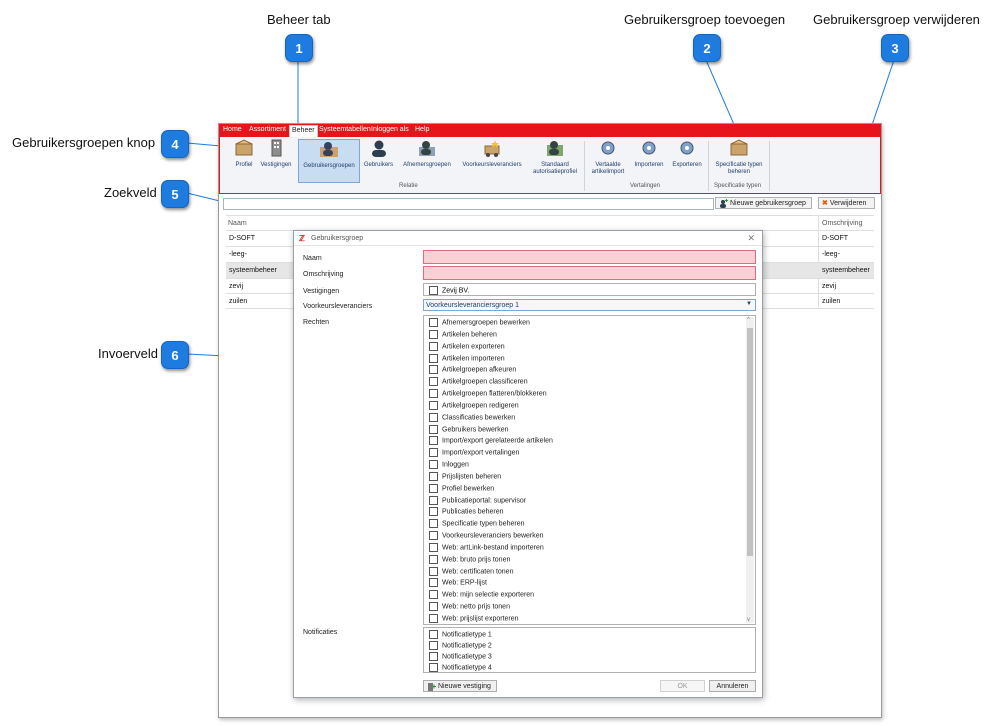  I want to click on vestiging-checkbox, so click(433, 290).